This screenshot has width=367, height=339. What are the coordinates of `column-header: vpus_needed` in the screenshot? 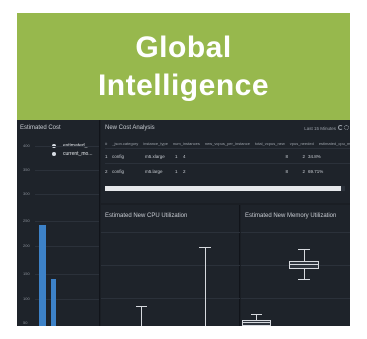 It's located at (302, 143).